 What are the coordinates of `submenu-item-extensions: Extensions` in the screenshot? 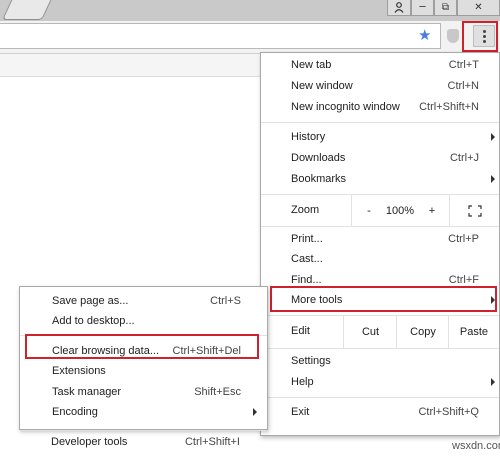 It's located at (143, 372).